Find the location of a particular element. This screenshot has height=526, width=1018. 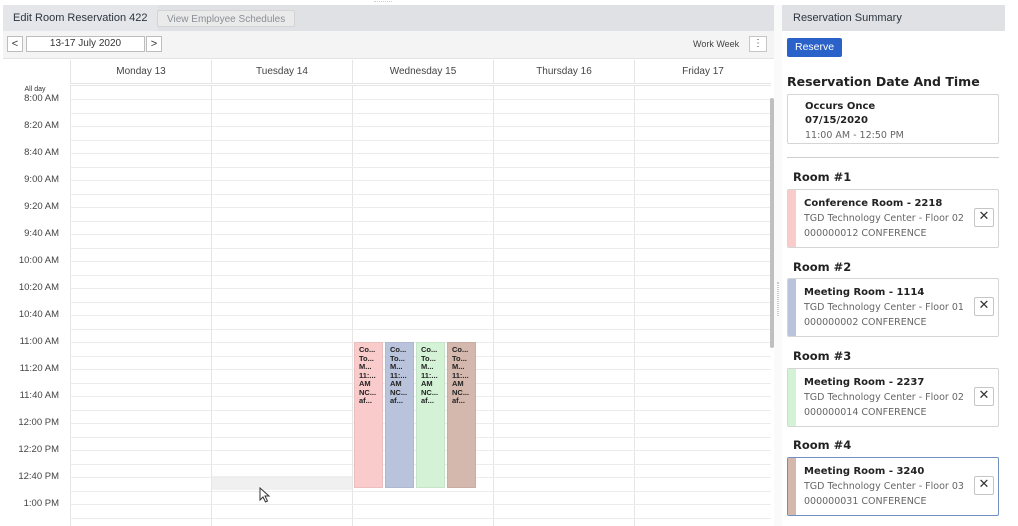

occurrence-date: 07/15/2020 is located at coordinates (836, 120).